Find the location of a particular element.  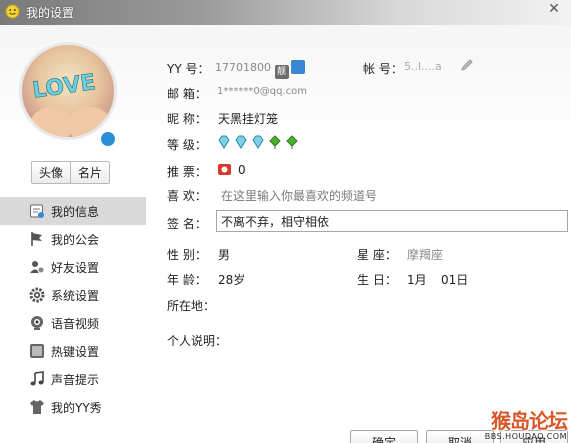

account-label: 帐 号： is located at coordinates (383, 69).